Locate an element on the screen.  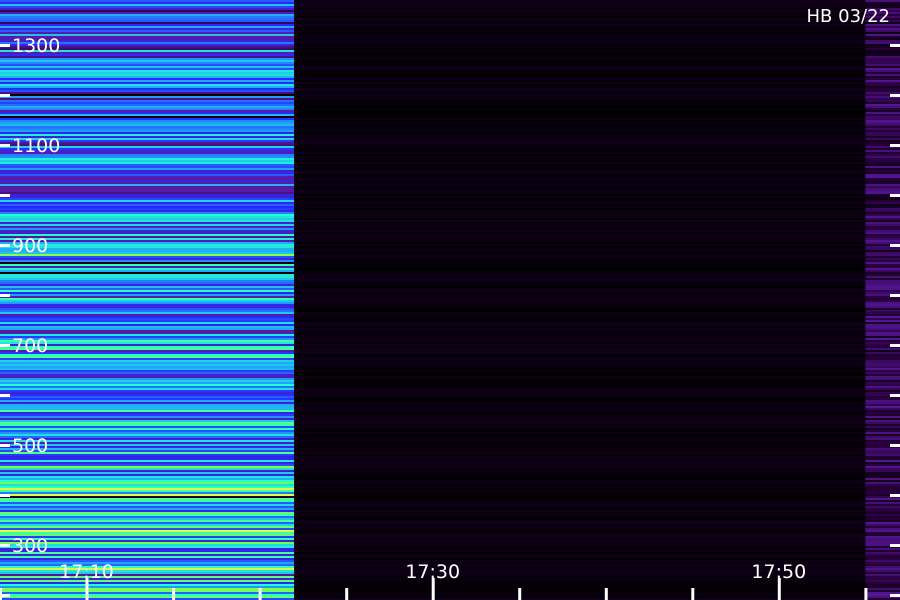
y-tick-label: 700 is located at coordinates (30, 346).